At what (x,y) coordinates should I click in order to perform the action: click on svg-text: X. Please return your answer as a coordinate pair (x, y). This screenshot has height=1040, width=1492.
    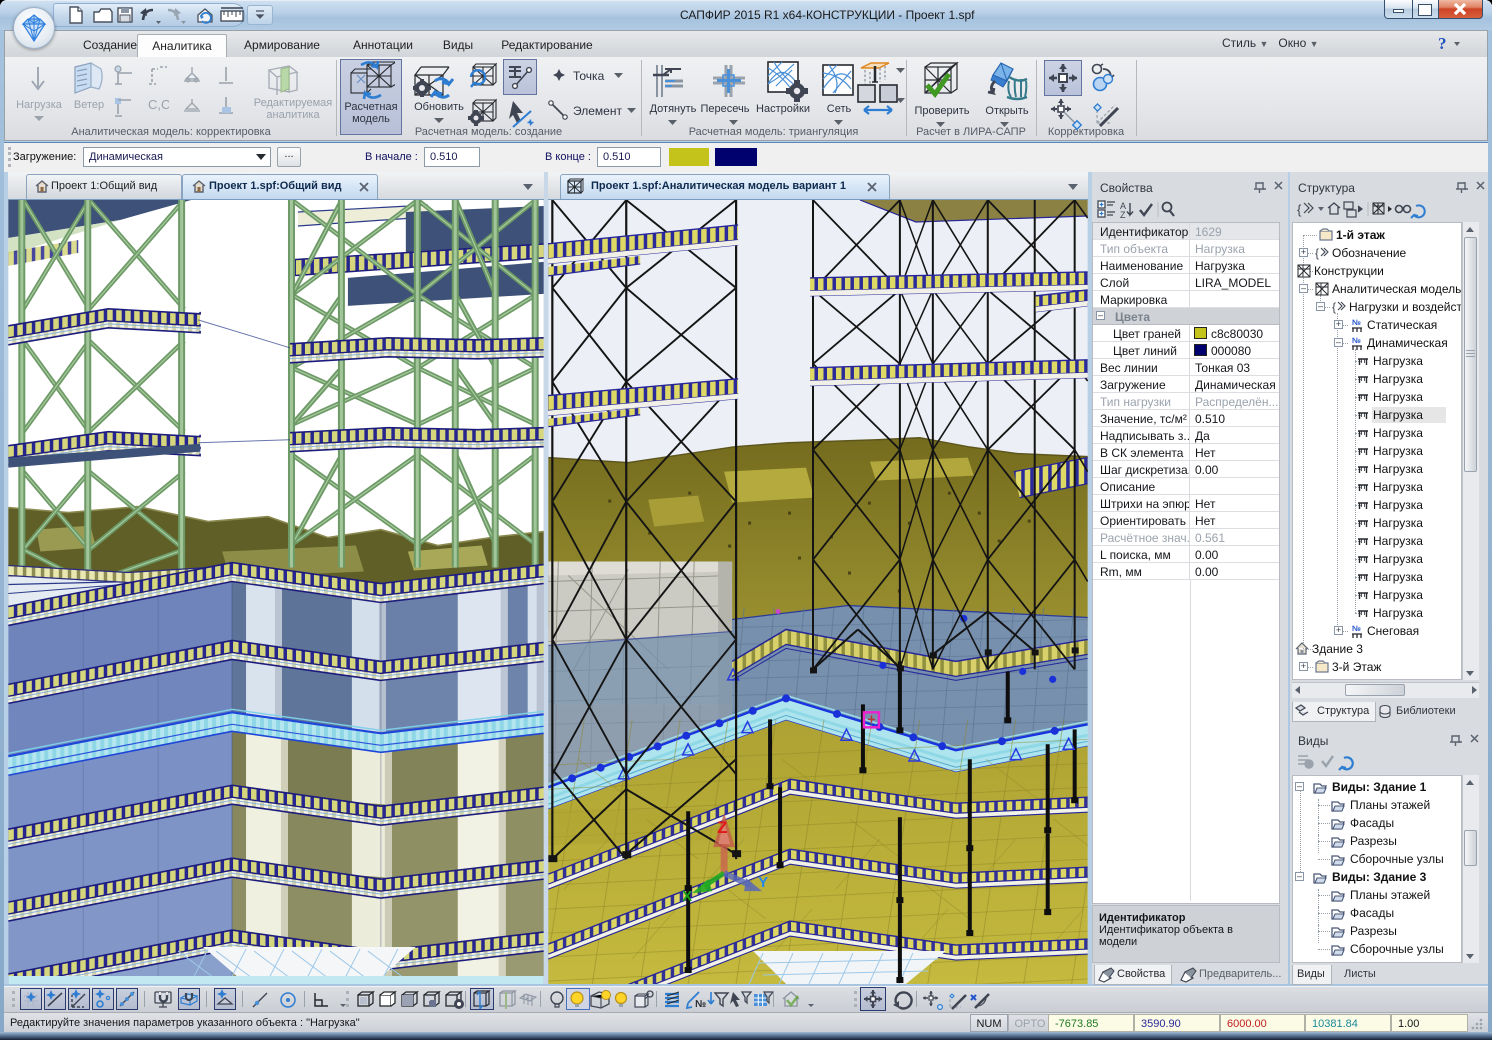
    Looking at the image, I should click on (687, 896).